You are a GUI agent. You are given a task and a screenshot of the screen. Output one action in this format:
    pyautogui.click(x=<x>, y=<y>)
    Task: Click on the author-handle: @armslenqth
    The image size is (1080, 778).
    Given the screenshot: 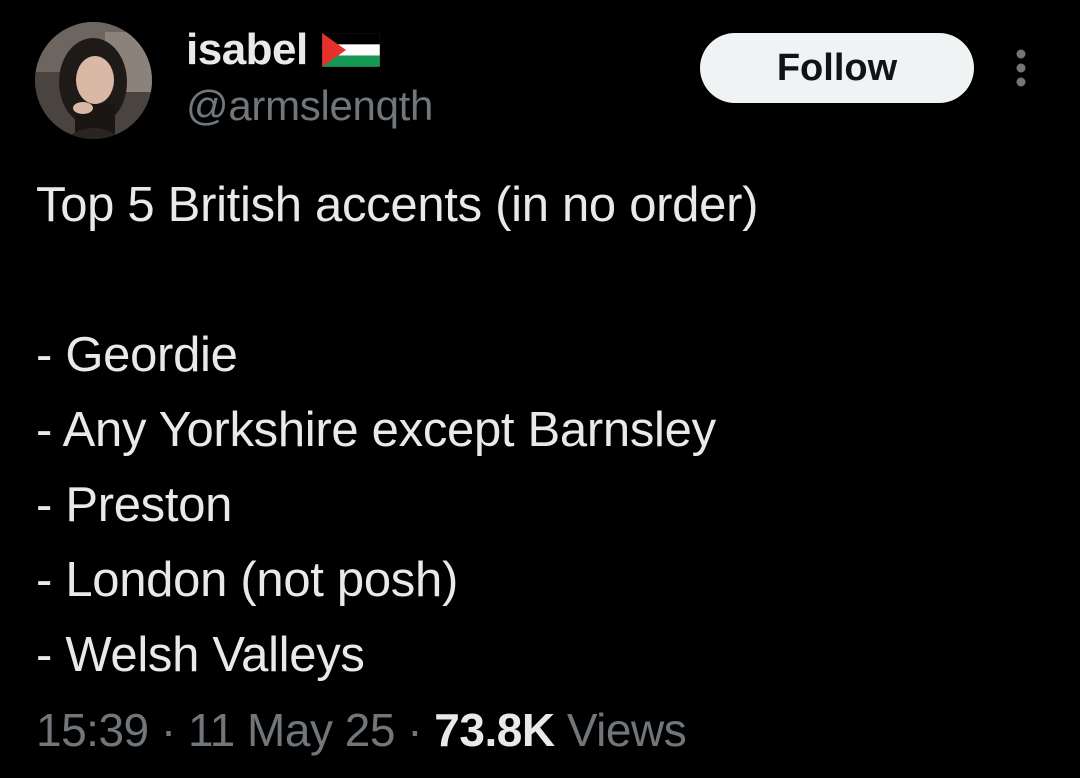 What is the action you would take?
    pyautogui.click(x=309, y=106)
    